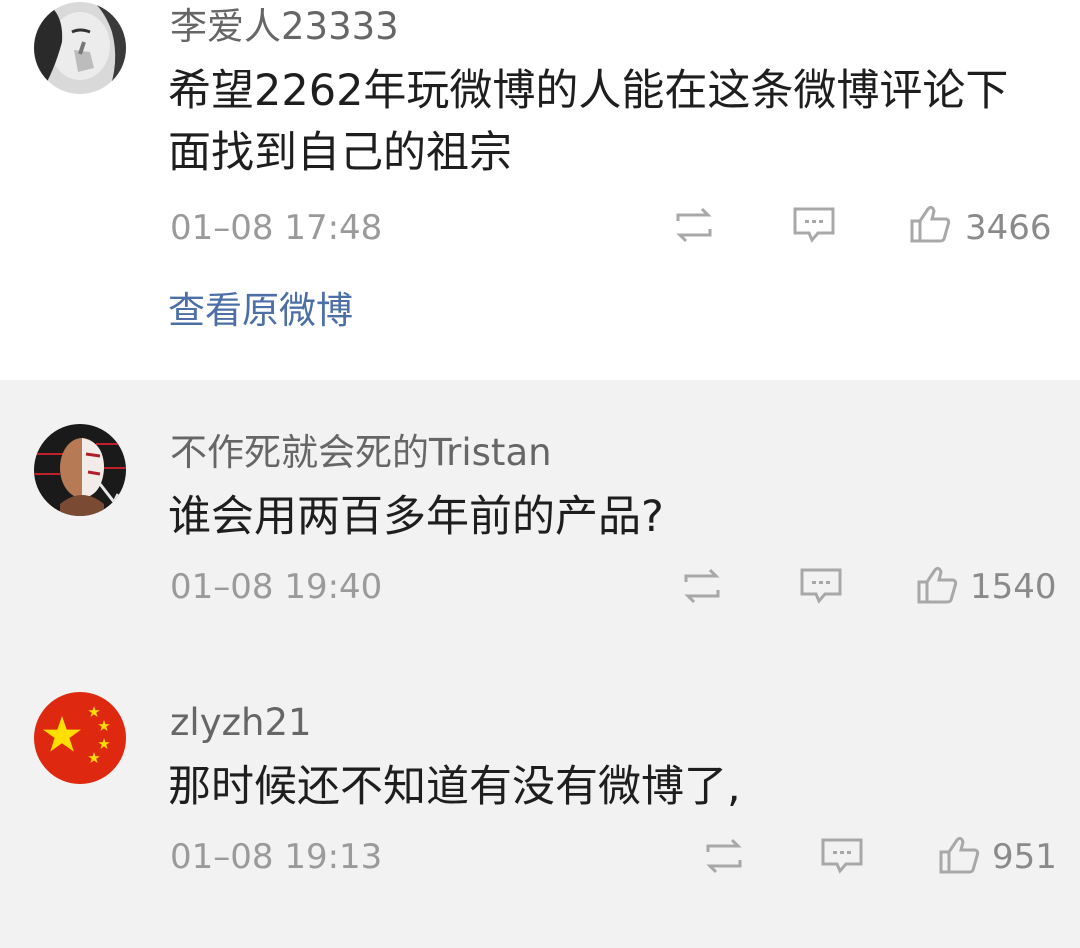 Image resolution: width=1080 pixels, height=948 pixels. Describe the element at coordinates (1024, 857) in the screenshot. I see `like-count: 951` at that location.